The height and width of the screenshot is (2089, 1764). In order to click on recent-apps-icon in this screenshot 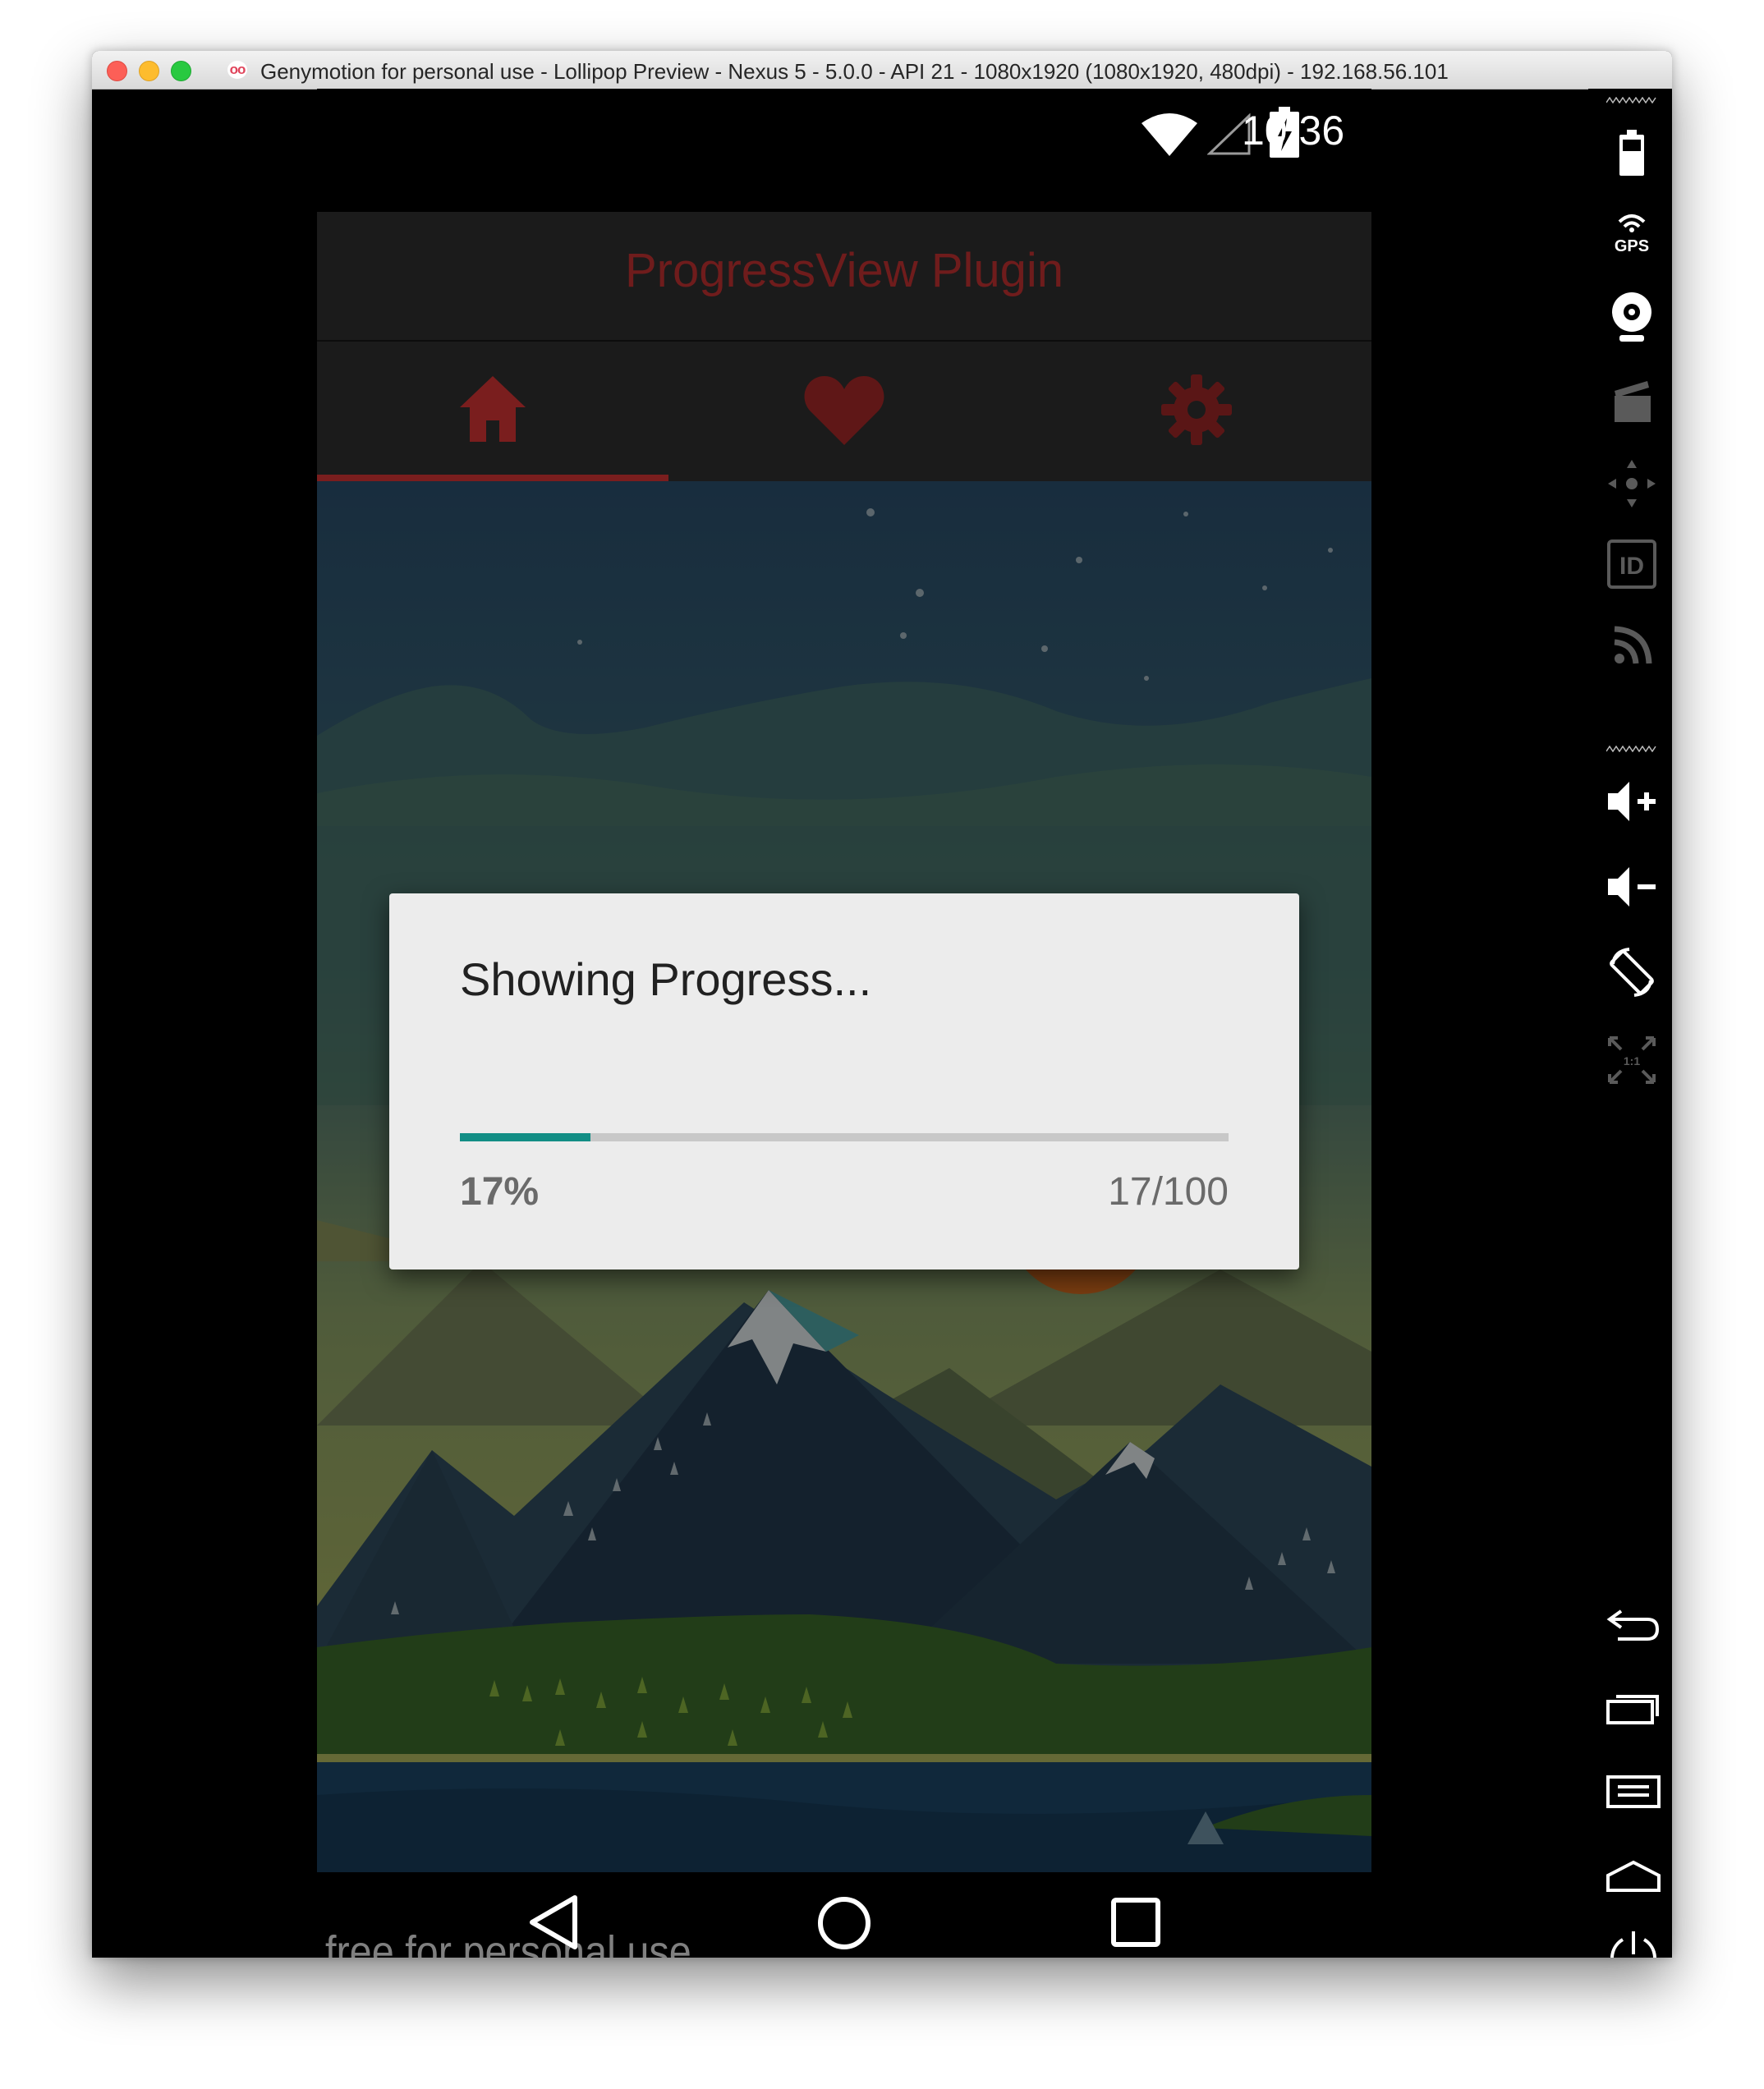, I will do `click(1633, 1708)`.